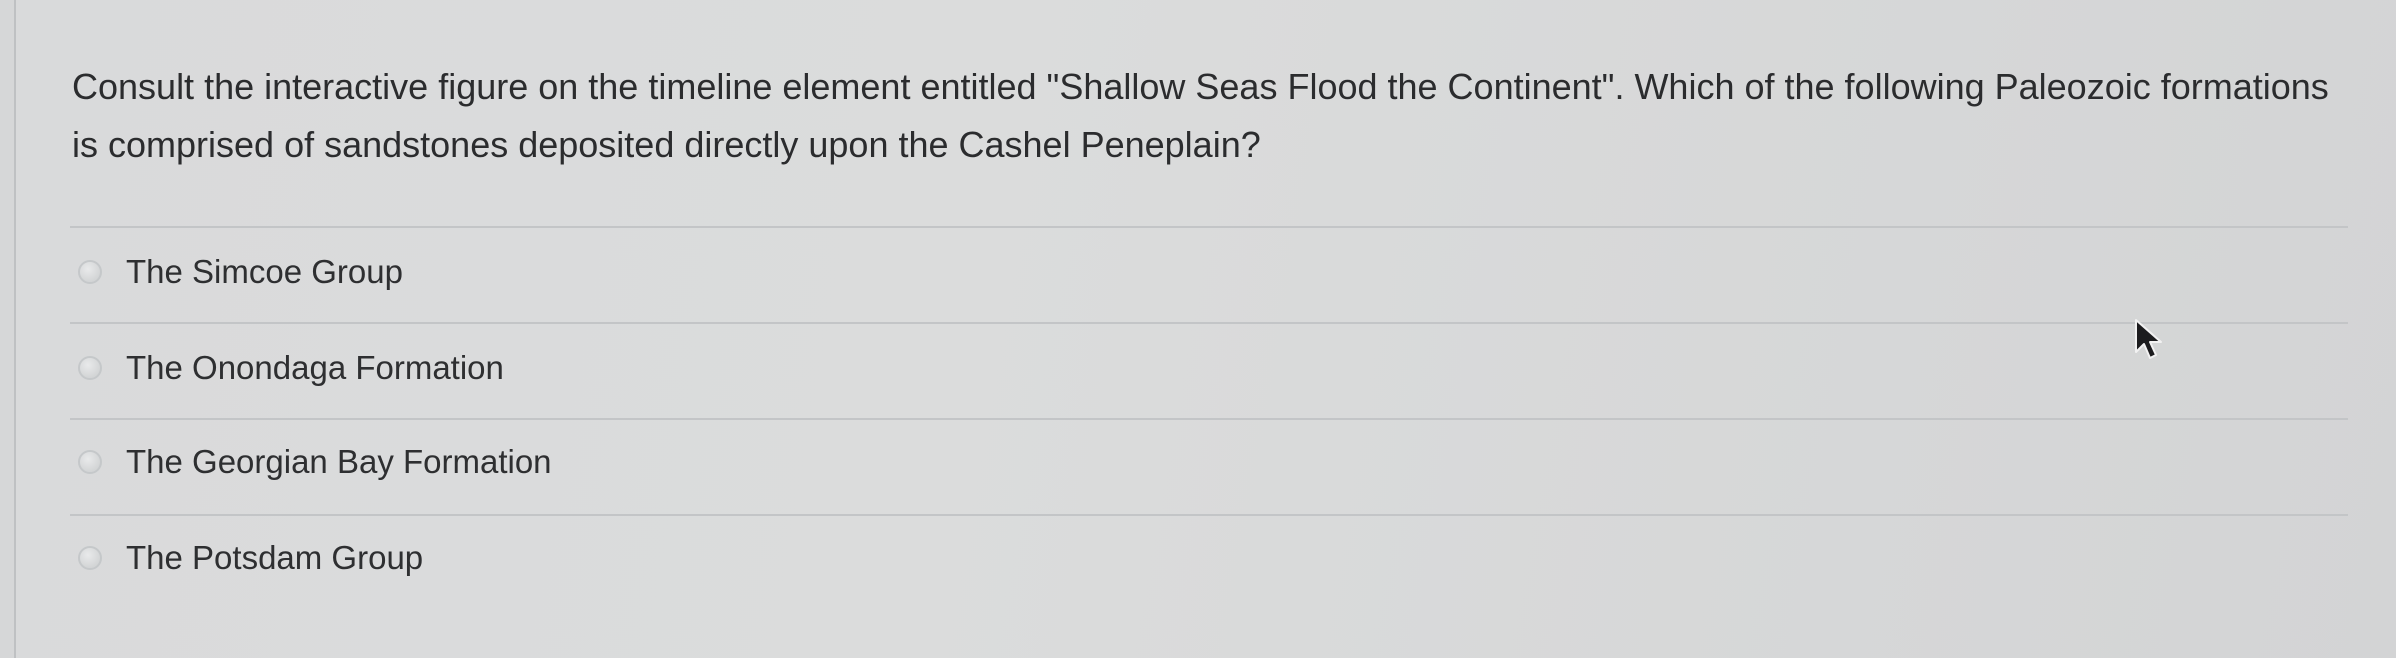 The width and height of the screenshot is (2396, 658). I want to click on answer-option-1: The Simcoe Group, so click(1178, 272).